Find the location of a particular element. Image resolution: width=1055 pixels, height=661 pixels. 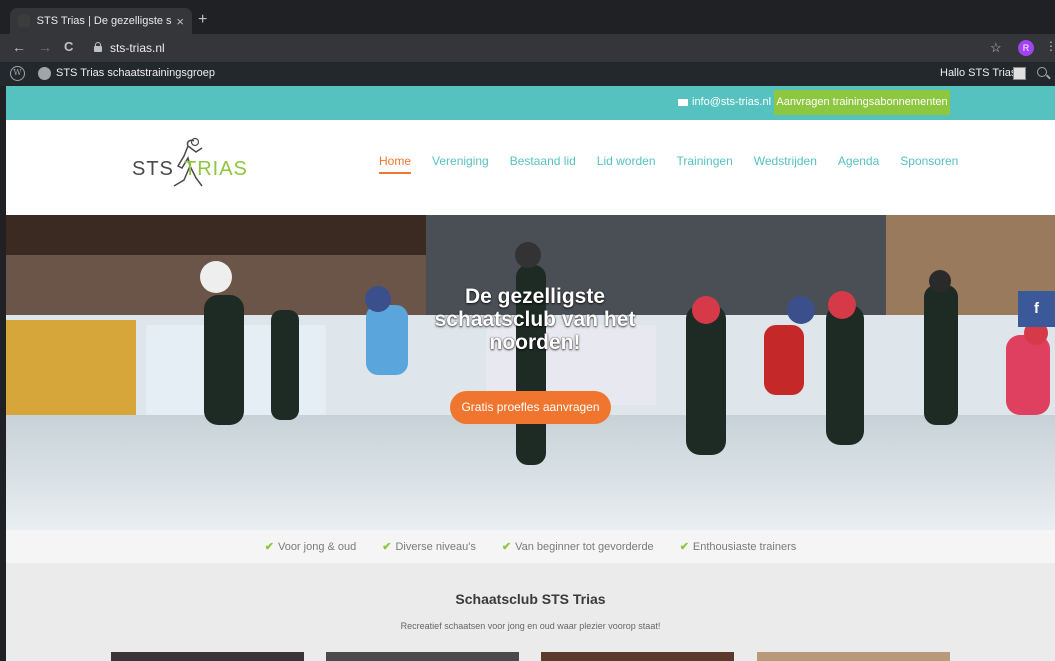

nav-item-lid-worden: Lid worden is located at coordinates (626, 161).